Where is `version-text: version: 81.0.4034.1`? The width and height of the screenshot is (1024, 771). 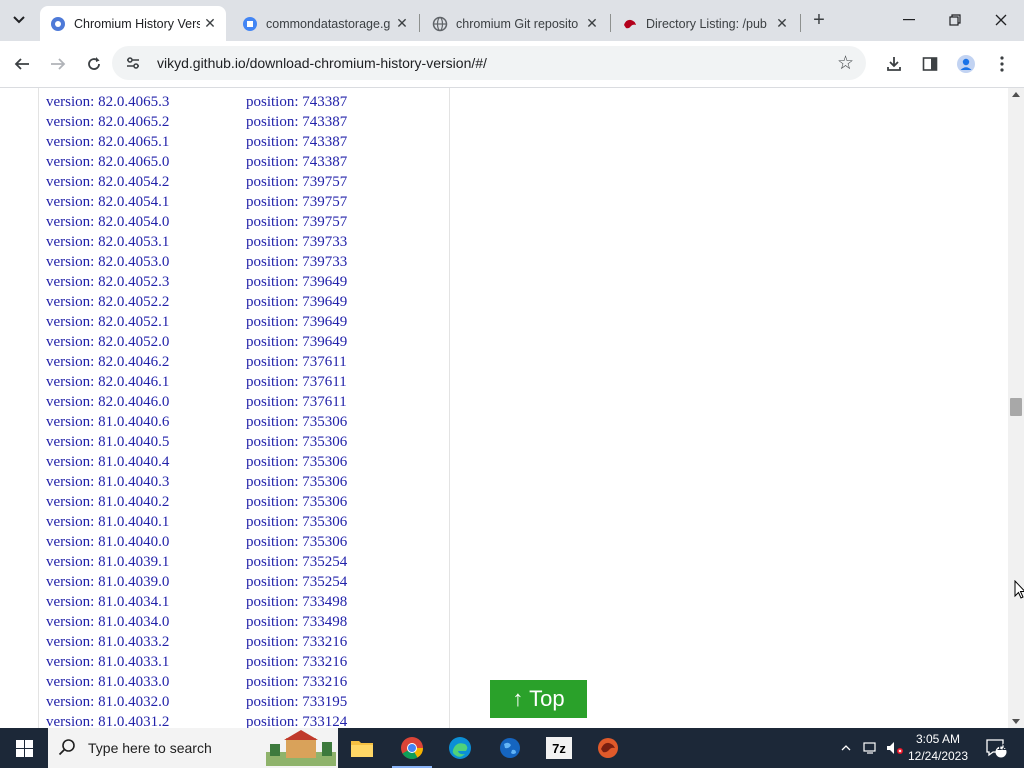
version-text: version: 81.0.4034.1 is located at coordinates (107, 602).